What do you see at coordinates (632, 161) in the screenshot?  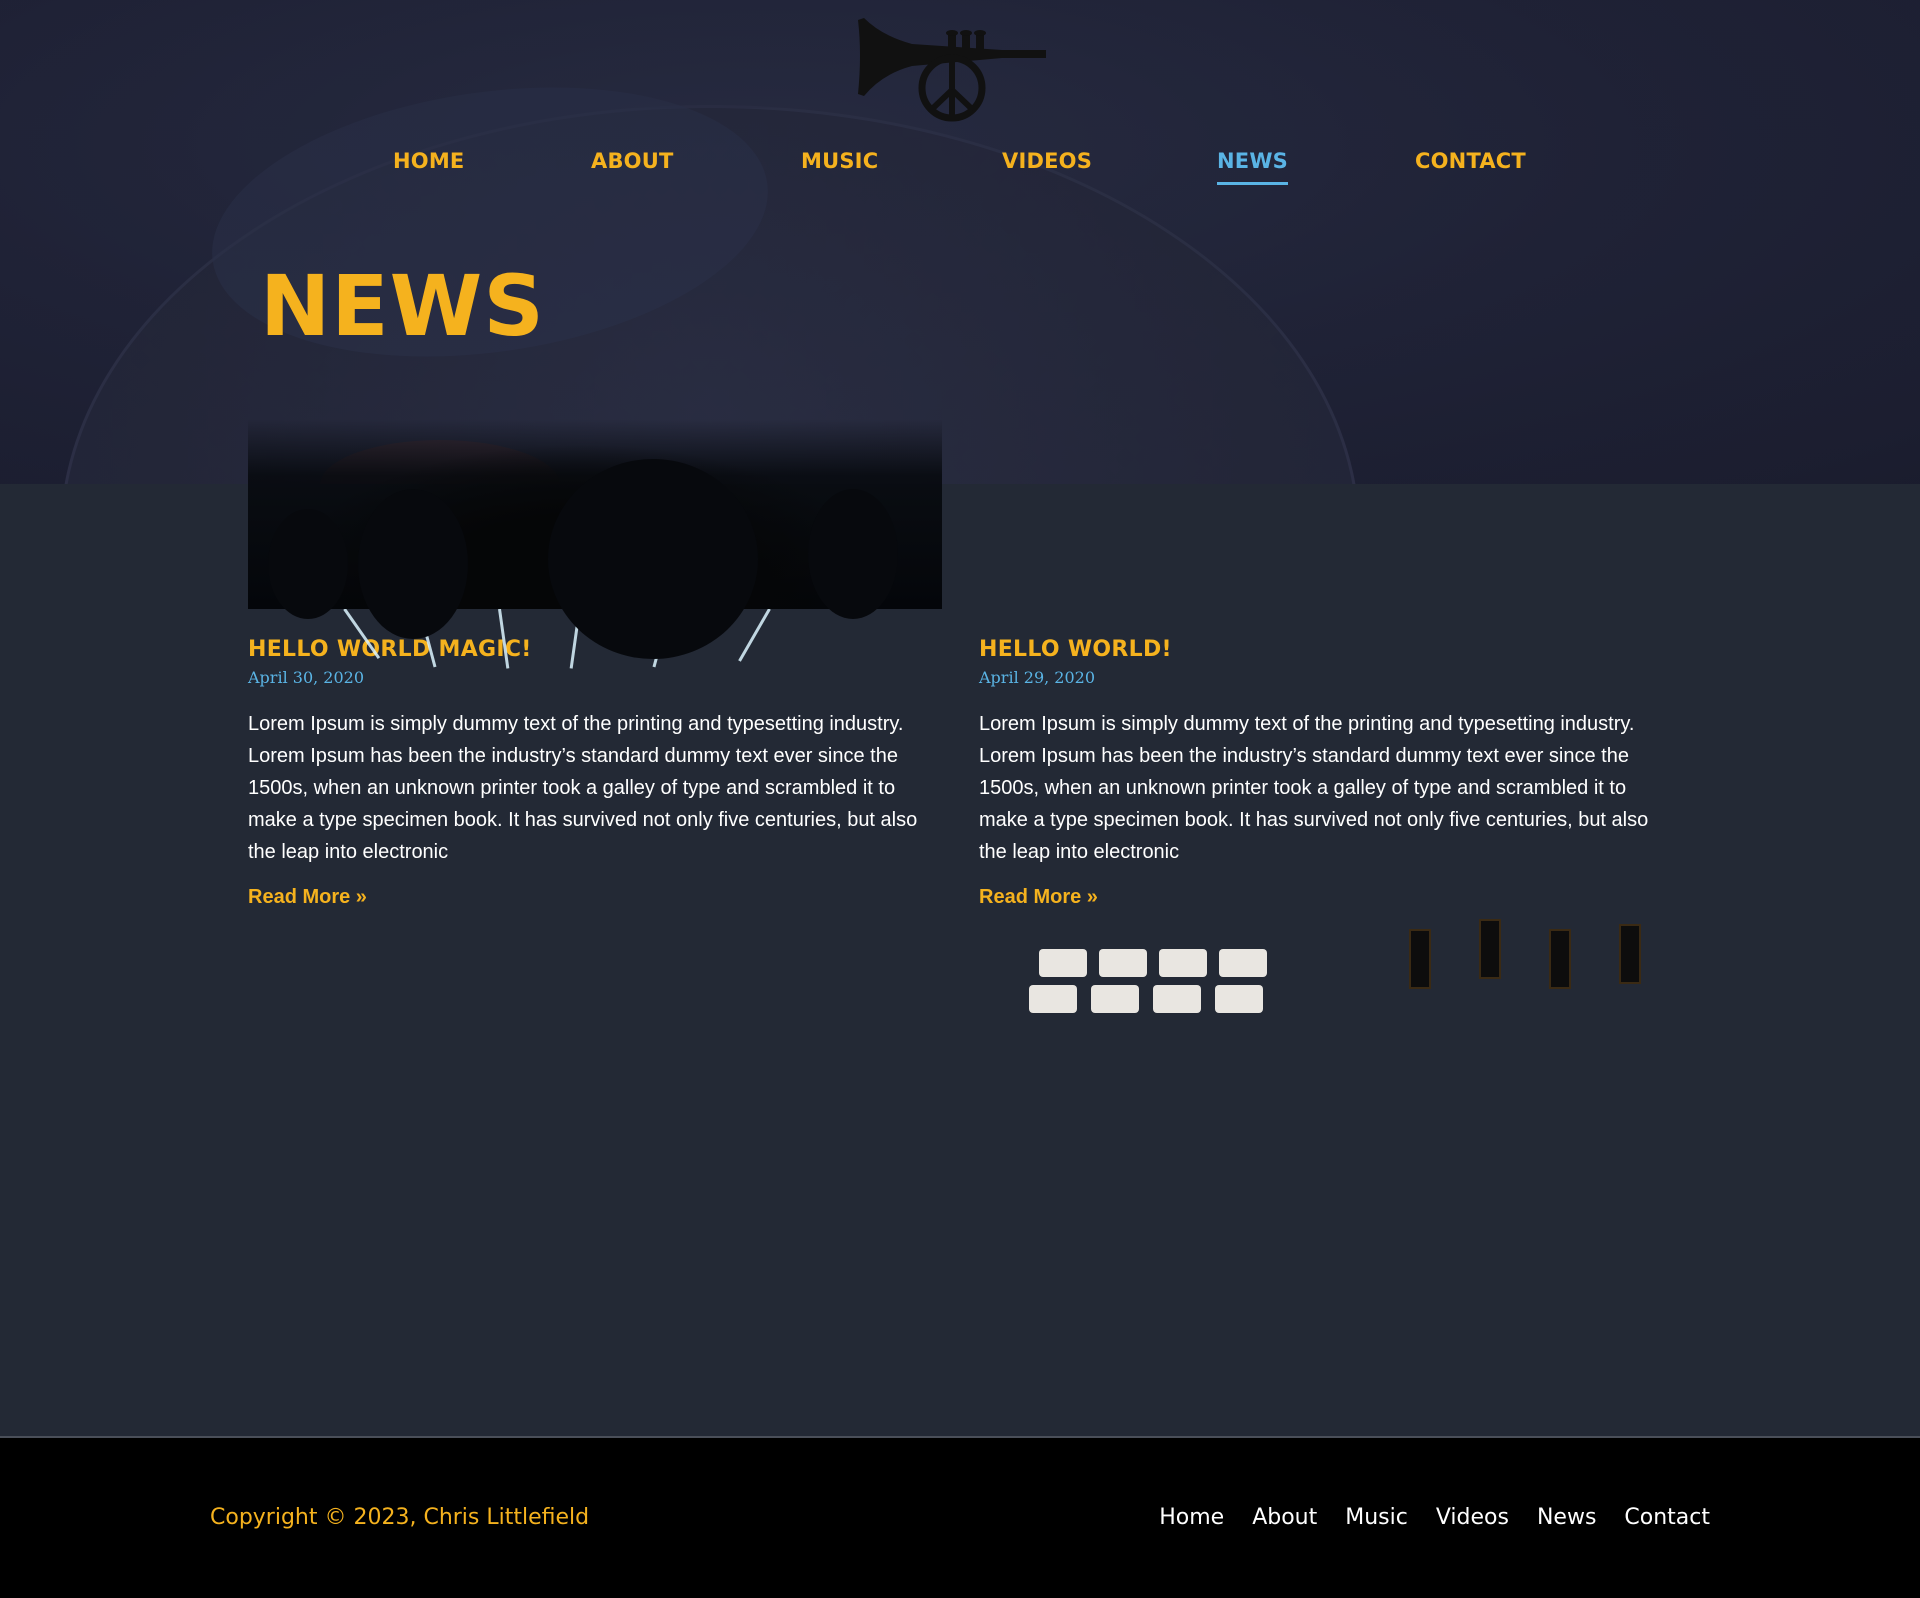 I see `nav-about: ABOUT` at bounding box center [632, 161].